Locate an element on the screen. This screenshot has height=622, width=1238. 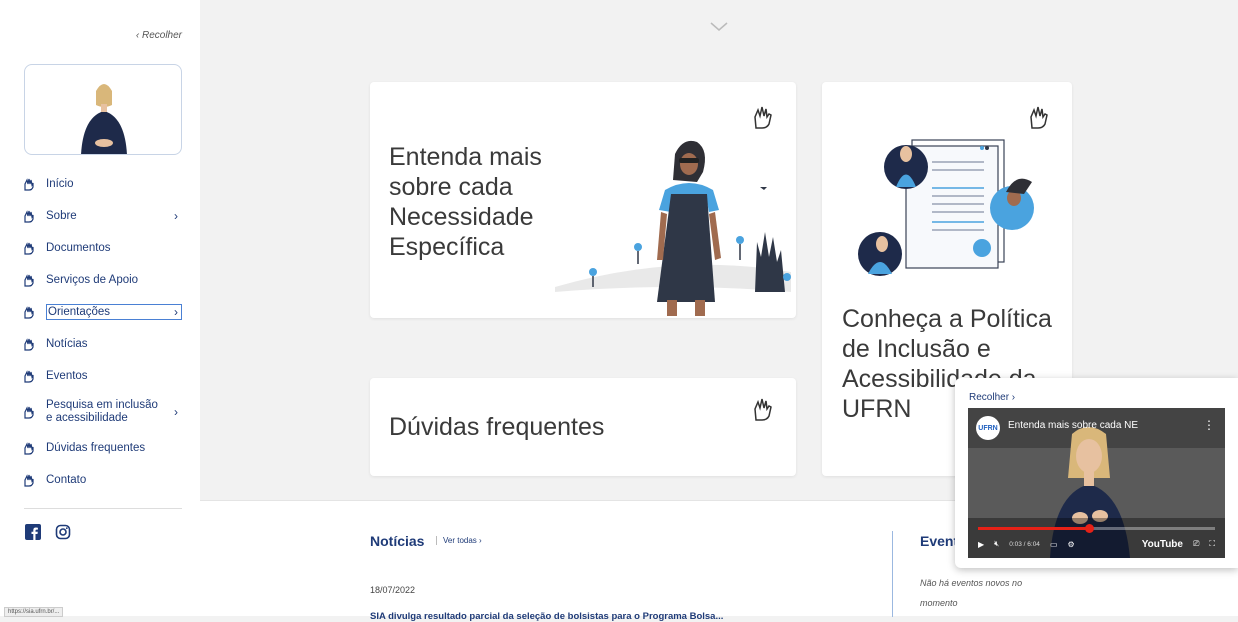
sidebar-item-label: Pesquisa em inclusão e acessibilidade is located at coordinates (102, 411).